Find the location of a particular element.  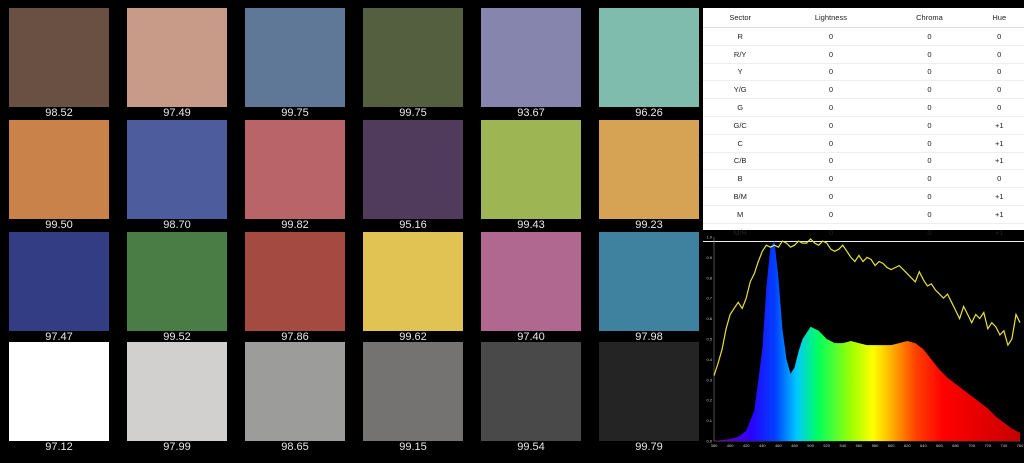

table-row: Y000 is located at coordinates (863, 72).